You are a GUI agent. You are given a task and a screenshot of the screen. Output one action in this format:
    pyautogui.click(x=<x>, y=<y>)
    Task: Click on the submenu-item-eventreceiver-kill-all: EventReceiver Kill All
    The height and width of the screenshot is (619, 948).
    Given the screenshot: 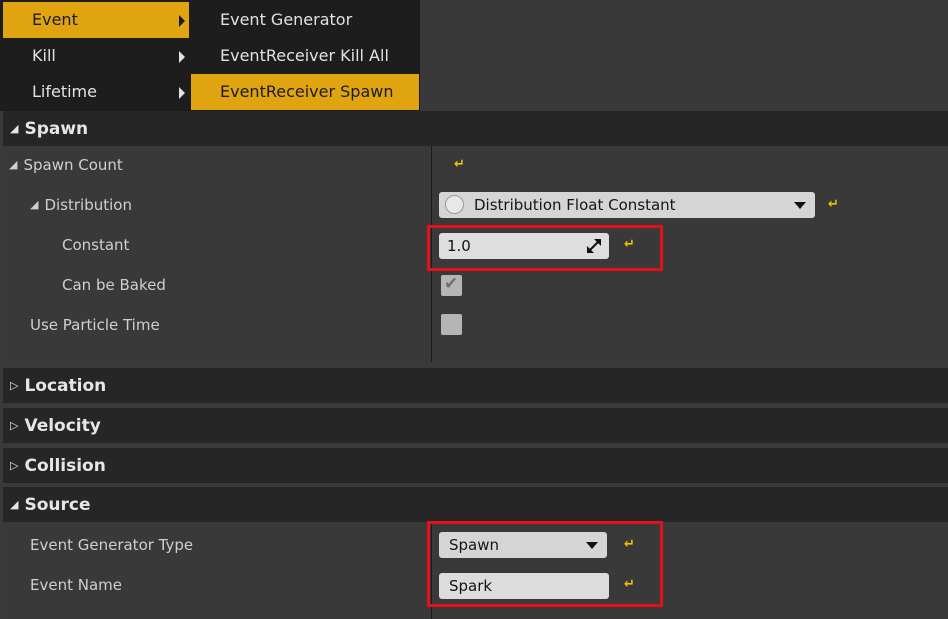 What is the action you would take?
    pyautogui.click(x=305, y=56)
    